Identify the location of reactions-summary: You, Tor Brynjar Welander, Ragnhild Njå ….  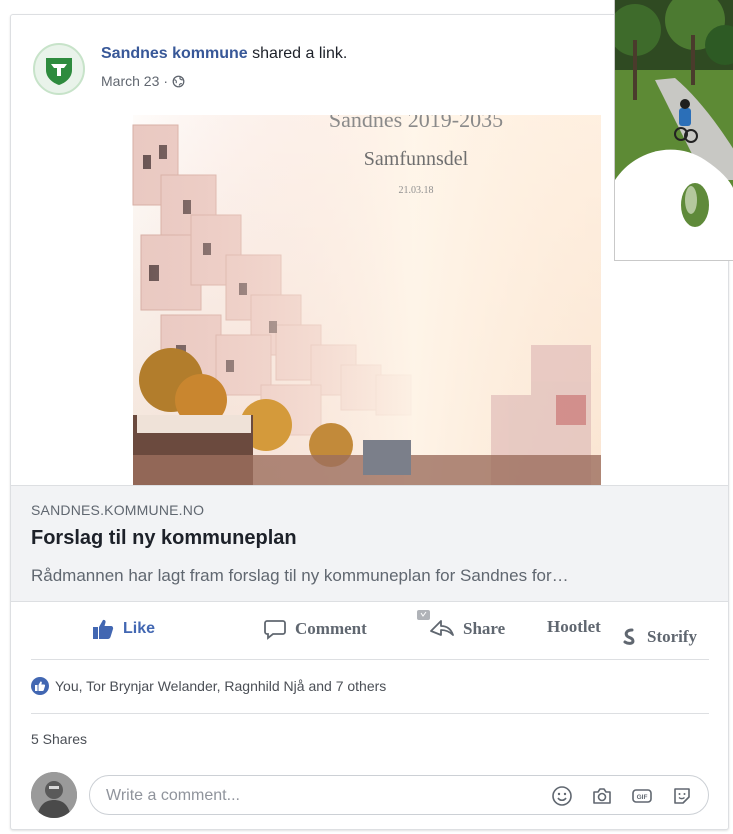
(208, 686).